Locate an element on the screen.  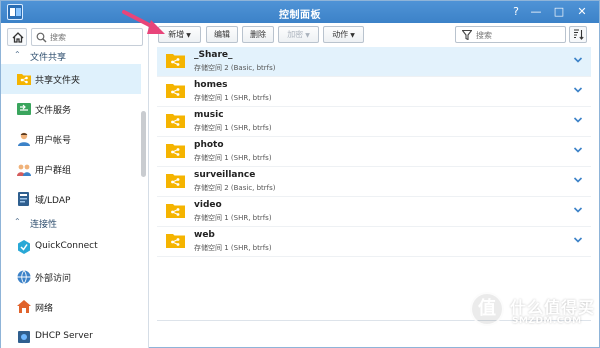
delete-button: 删除 is located at coordinates (258, 34).